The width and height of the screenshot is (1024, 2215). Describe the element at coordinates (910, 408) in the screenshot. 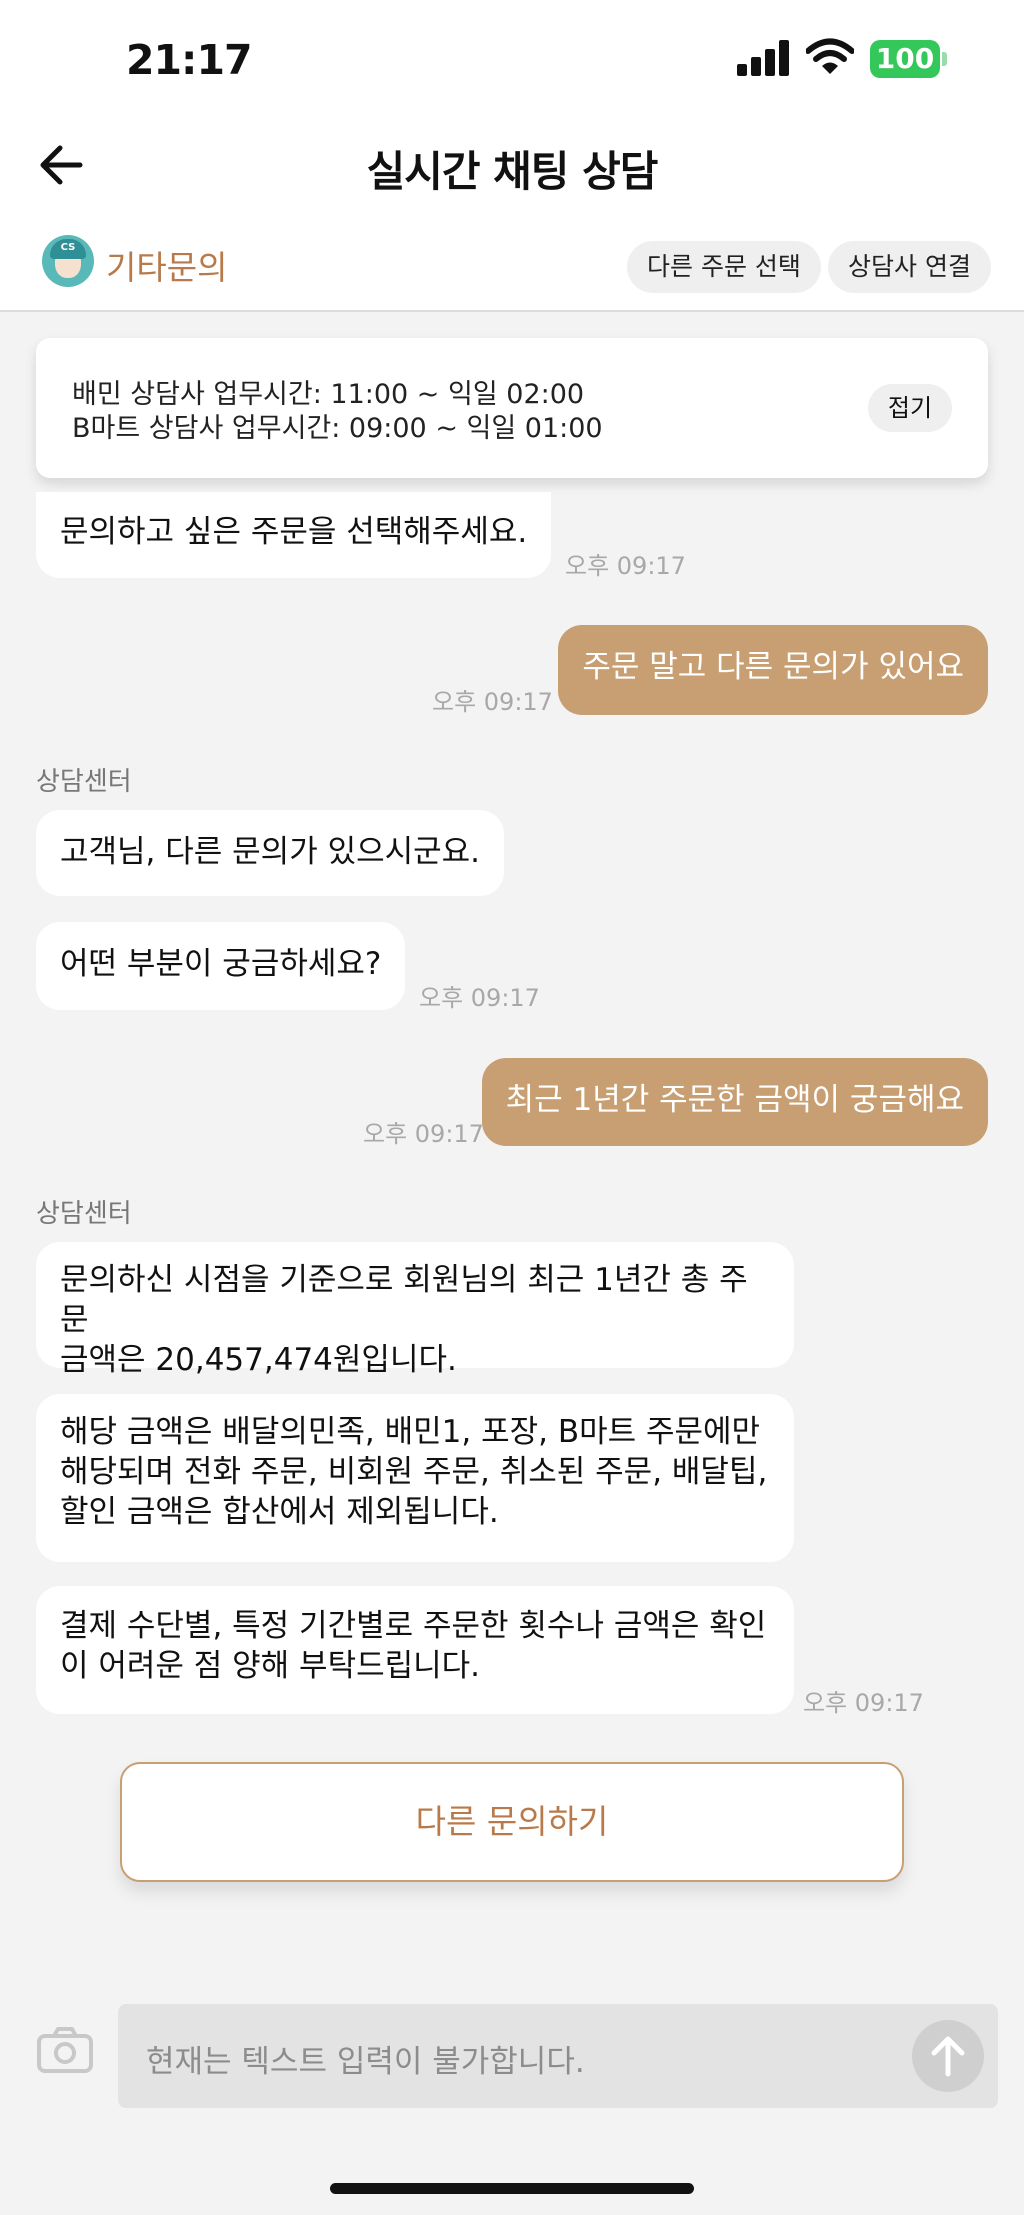

I see `fold-button: 접기` at that location.